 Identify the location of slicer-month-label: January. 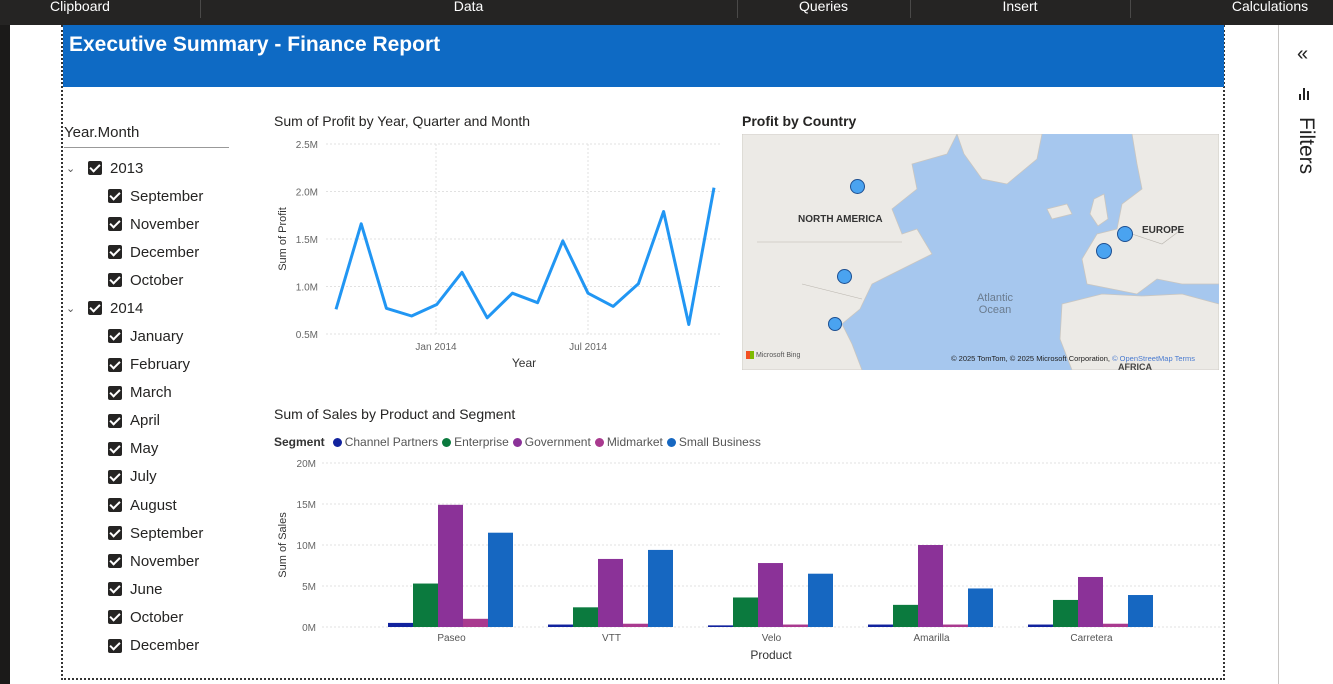
(157, 336).